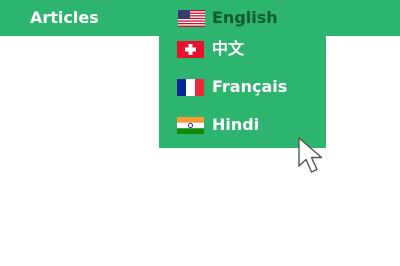 The height and width of the screenshot is (266, 400). Describe the element at coordinates (228, 48) in the screenshot. I see `language-option-label: 中文` at that location.